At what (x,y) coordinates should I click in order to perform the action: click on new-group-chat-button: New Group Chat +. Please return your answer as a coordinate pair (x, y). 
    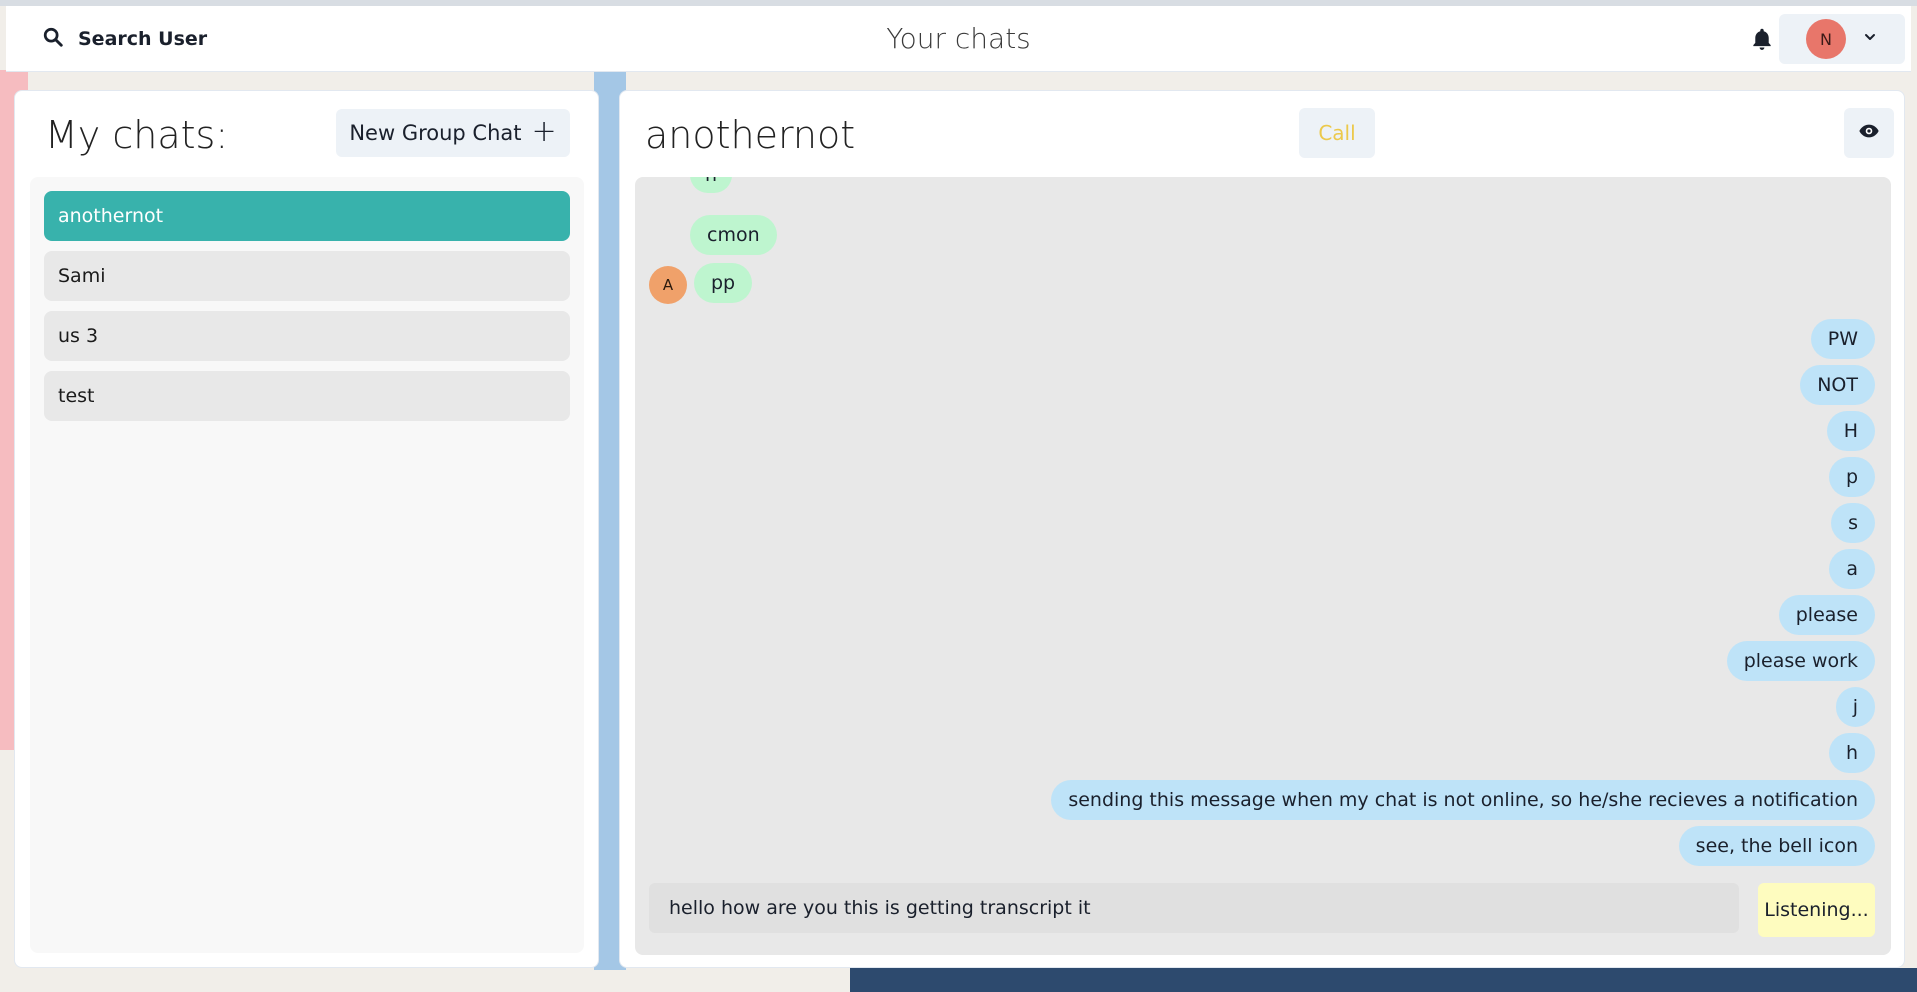
    Looking at the image, I should click on (453, 133).